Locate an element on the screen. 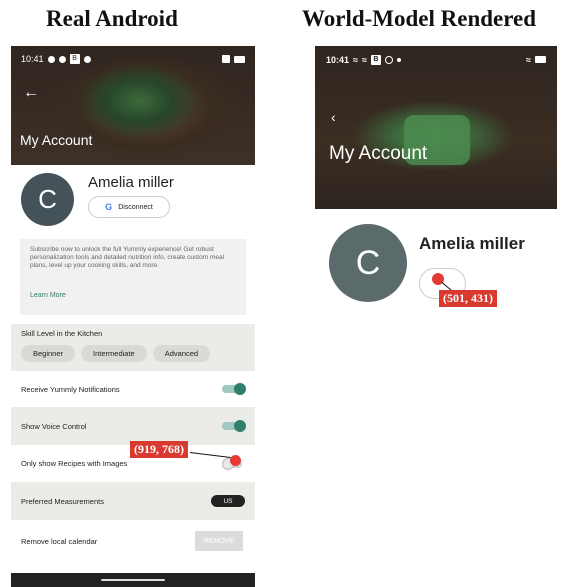 This screenshot has width=573, height=587. status-bar: 10:41 ≈ ≈ B ≈ is located at coordinates (436, 59).